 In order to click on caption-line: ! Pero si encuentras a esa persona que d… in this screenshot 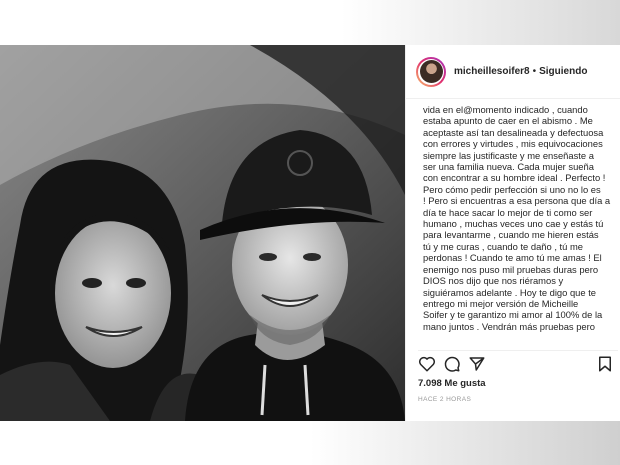, I will do `click(517, 201)`.